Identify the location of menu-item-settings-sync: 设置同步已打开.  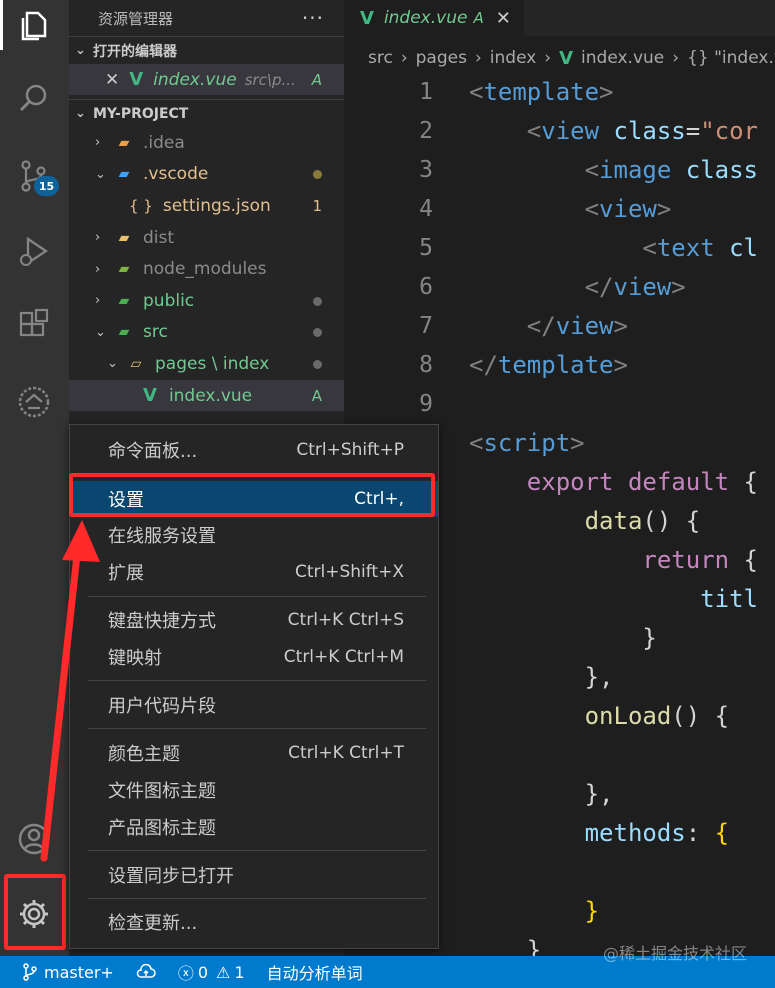
(254, 875).